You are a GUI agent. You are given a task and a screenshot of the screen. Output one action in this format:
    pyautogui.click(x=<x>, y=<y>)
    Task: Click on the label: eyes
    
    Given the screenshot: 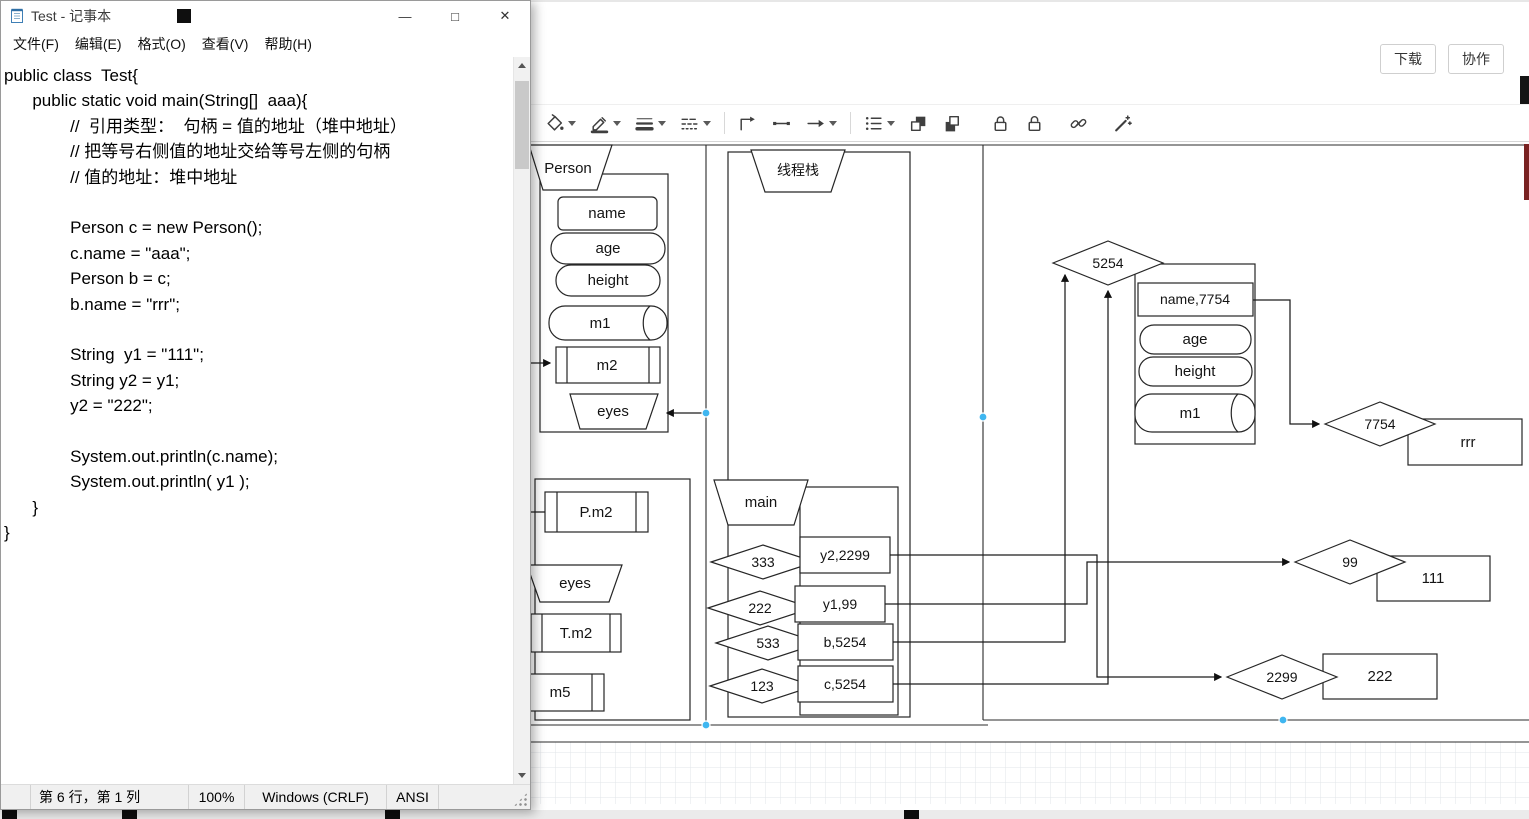 What is the action you would take?
    pyautogui.click(x=575, y=583)
    